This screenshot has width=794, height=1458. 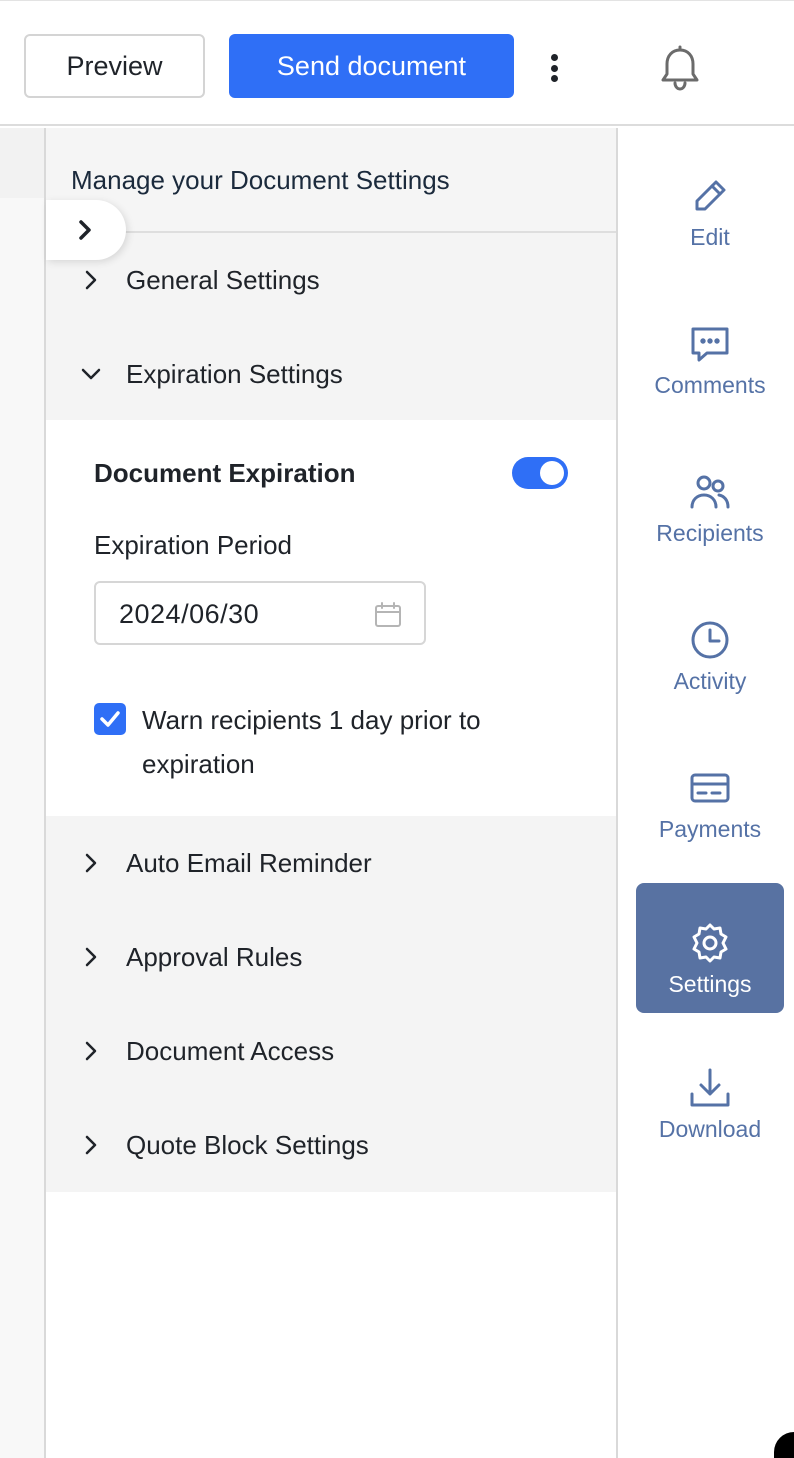 What do you see at coordinates (710, 385) in the screenshot?
I see `sidebar-item-label: Comments` at bounding box center [710, 385].